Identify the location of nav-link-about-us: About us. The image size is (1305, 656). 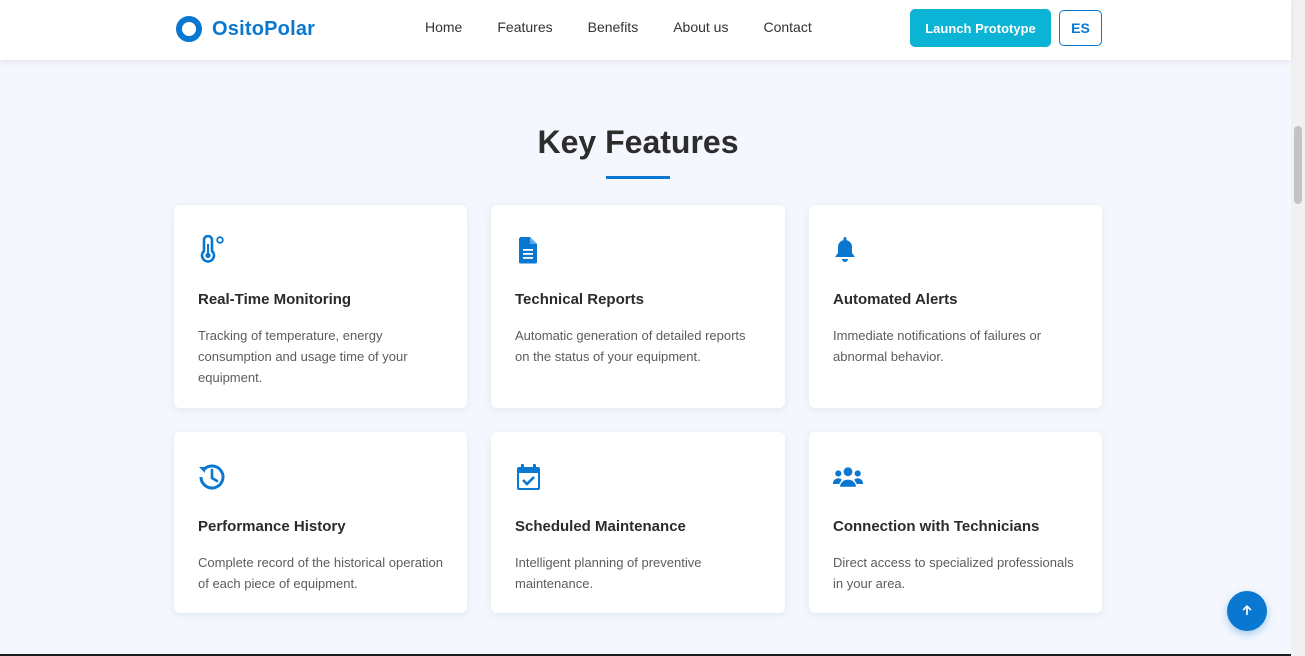
(700, 27).